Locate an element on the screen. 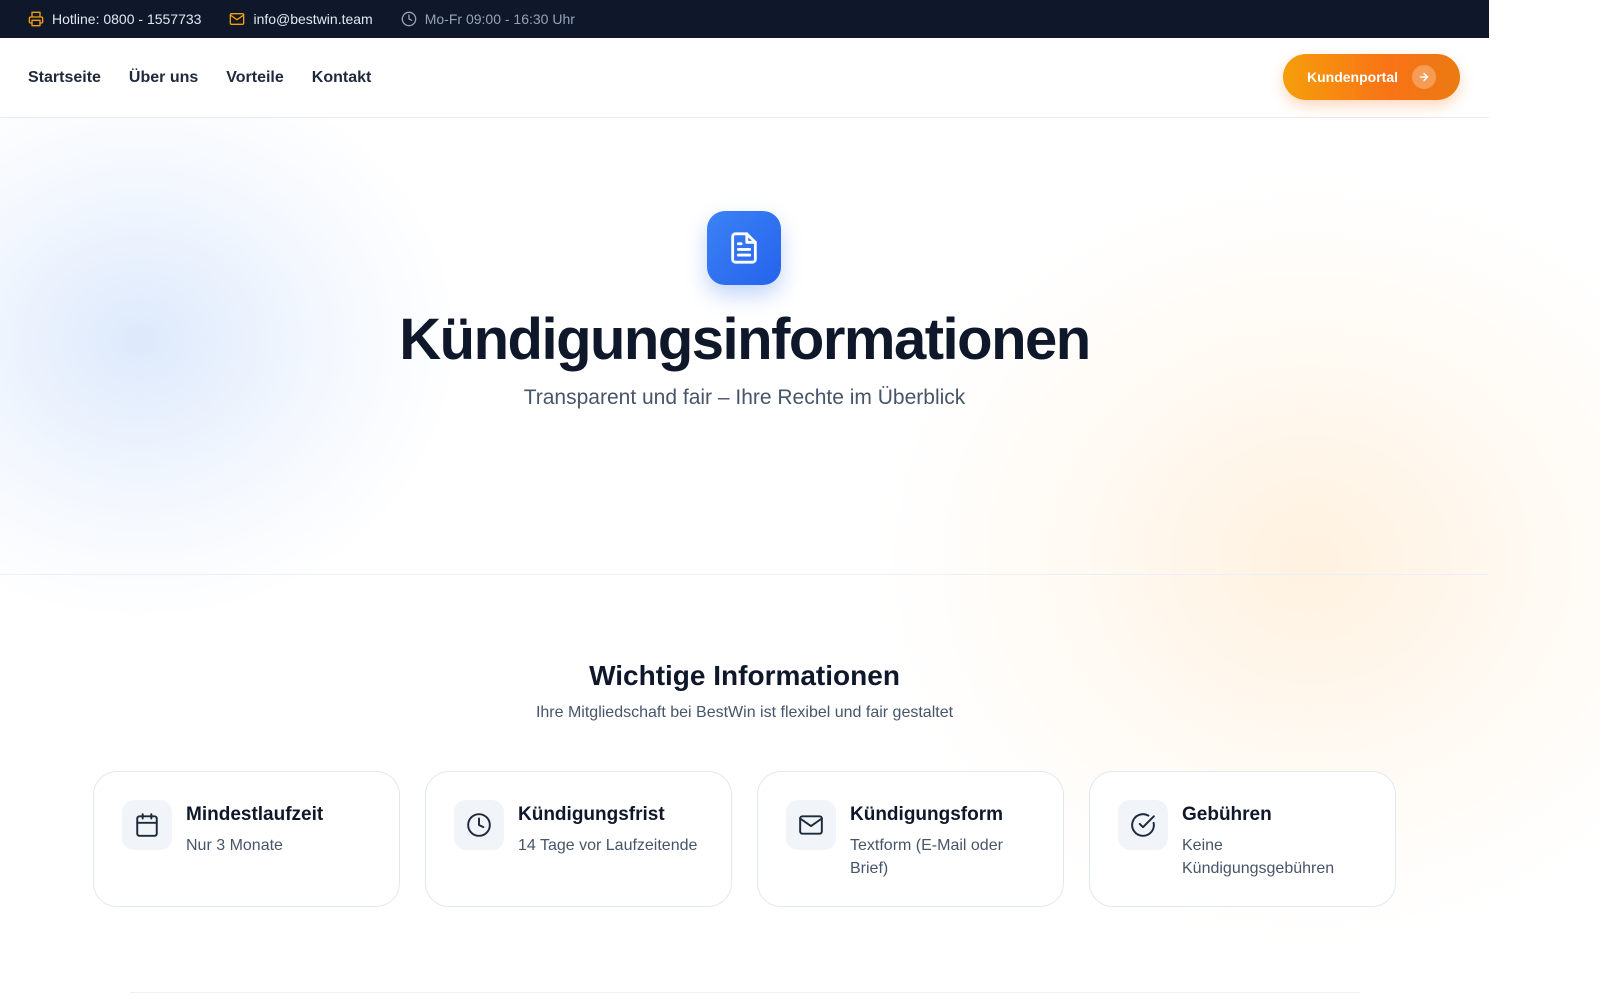 Image resolution: width=1600 pixels, height=1000 pixels. card-title: Kündigungsform is located at coordinates (927, 814).